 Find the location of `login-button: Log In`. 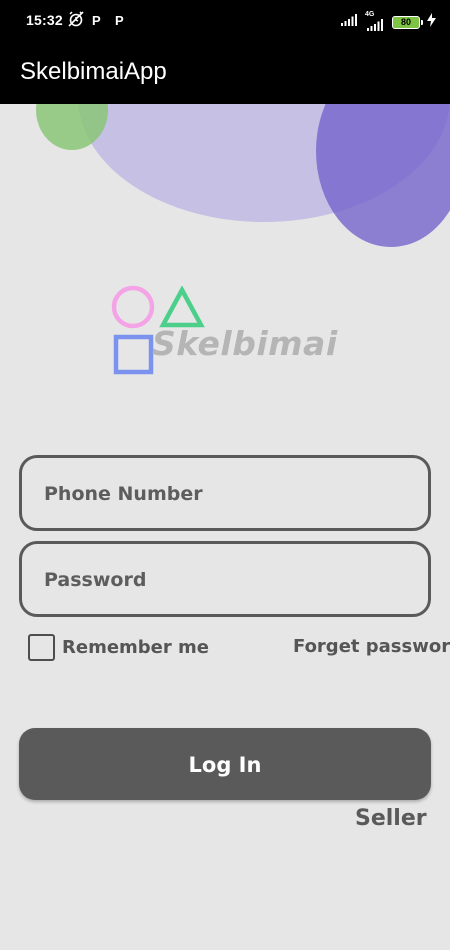

login-button: Log In is located at coordinates (225, 764).